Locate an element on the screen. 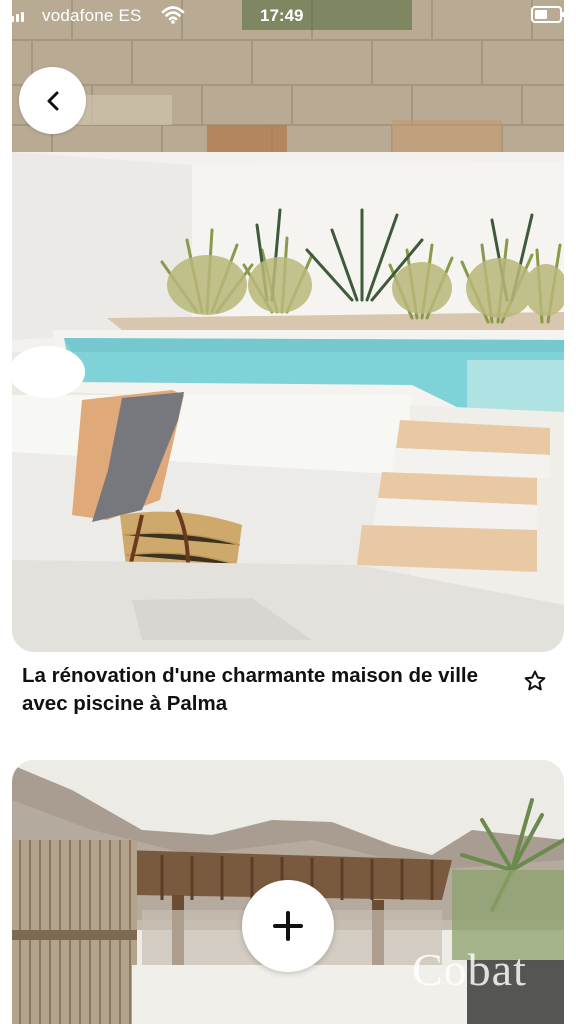 The height and width of the screenshot is (1024, 576). battery-icon is located at coordinates (548, 14).